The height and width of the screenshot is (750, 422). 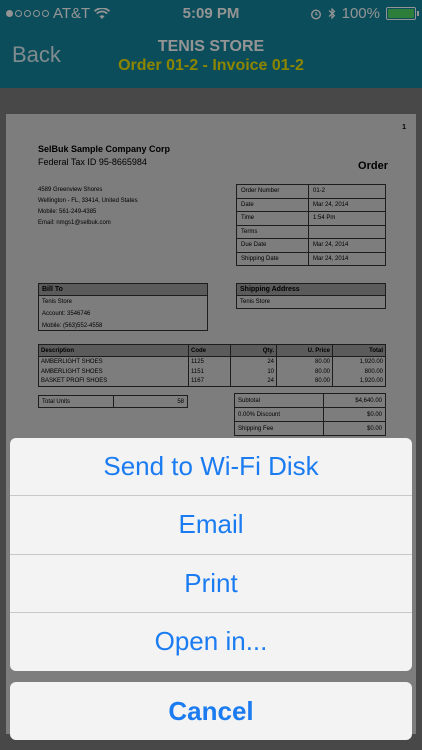 I want to click on cancel-button: Cancel, so click(x=211, y=711).